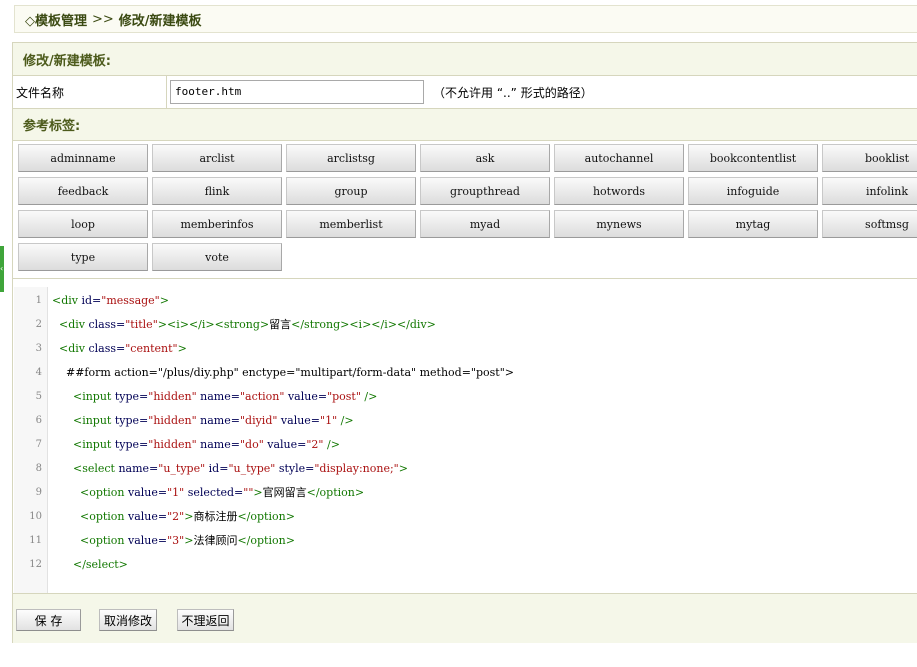 The width and height of the screenshot is (917, 667). Describe the element at coordinates (110, 300) in the screenshot. I see `code-text: <div id="message">` at that location.